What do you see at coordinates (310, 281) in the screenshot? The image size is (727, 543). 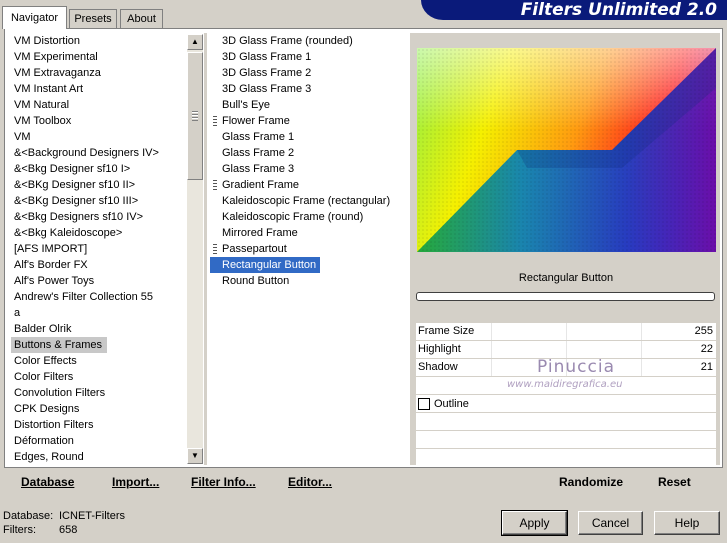 I see `filter-item: Round Button` at bounding box center [310, 281].